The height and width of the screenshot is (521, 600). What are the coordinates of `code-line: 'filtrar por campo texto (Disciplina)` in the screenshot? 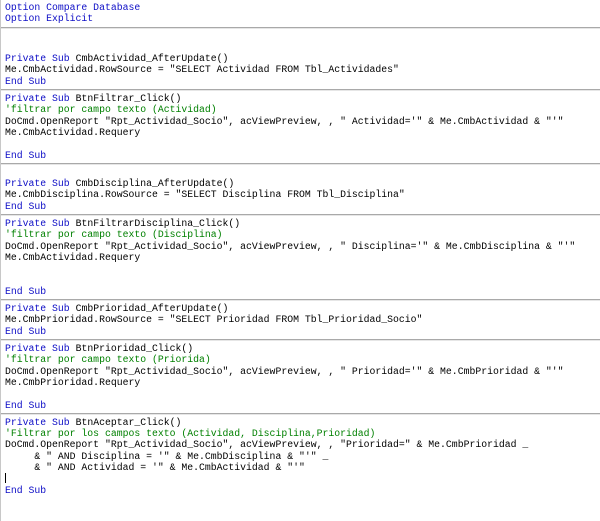 It's located at (300, 234).